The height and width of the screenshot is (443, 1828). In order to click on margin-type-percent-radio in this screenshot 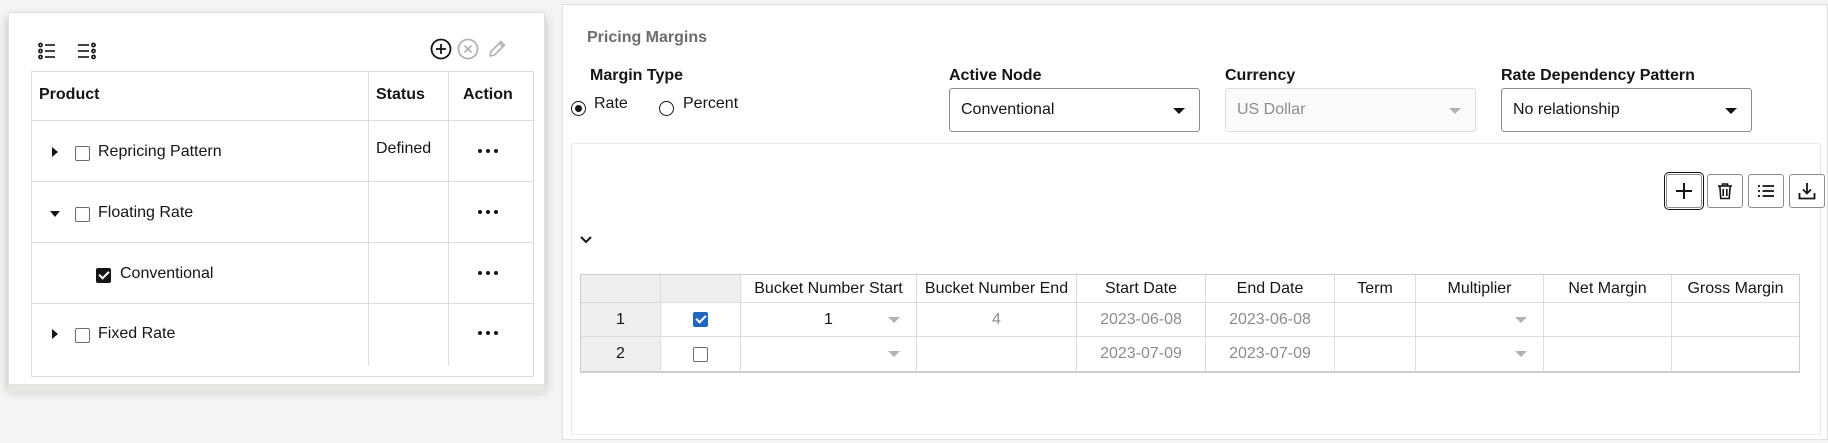, I will do `click(666, 108)`.